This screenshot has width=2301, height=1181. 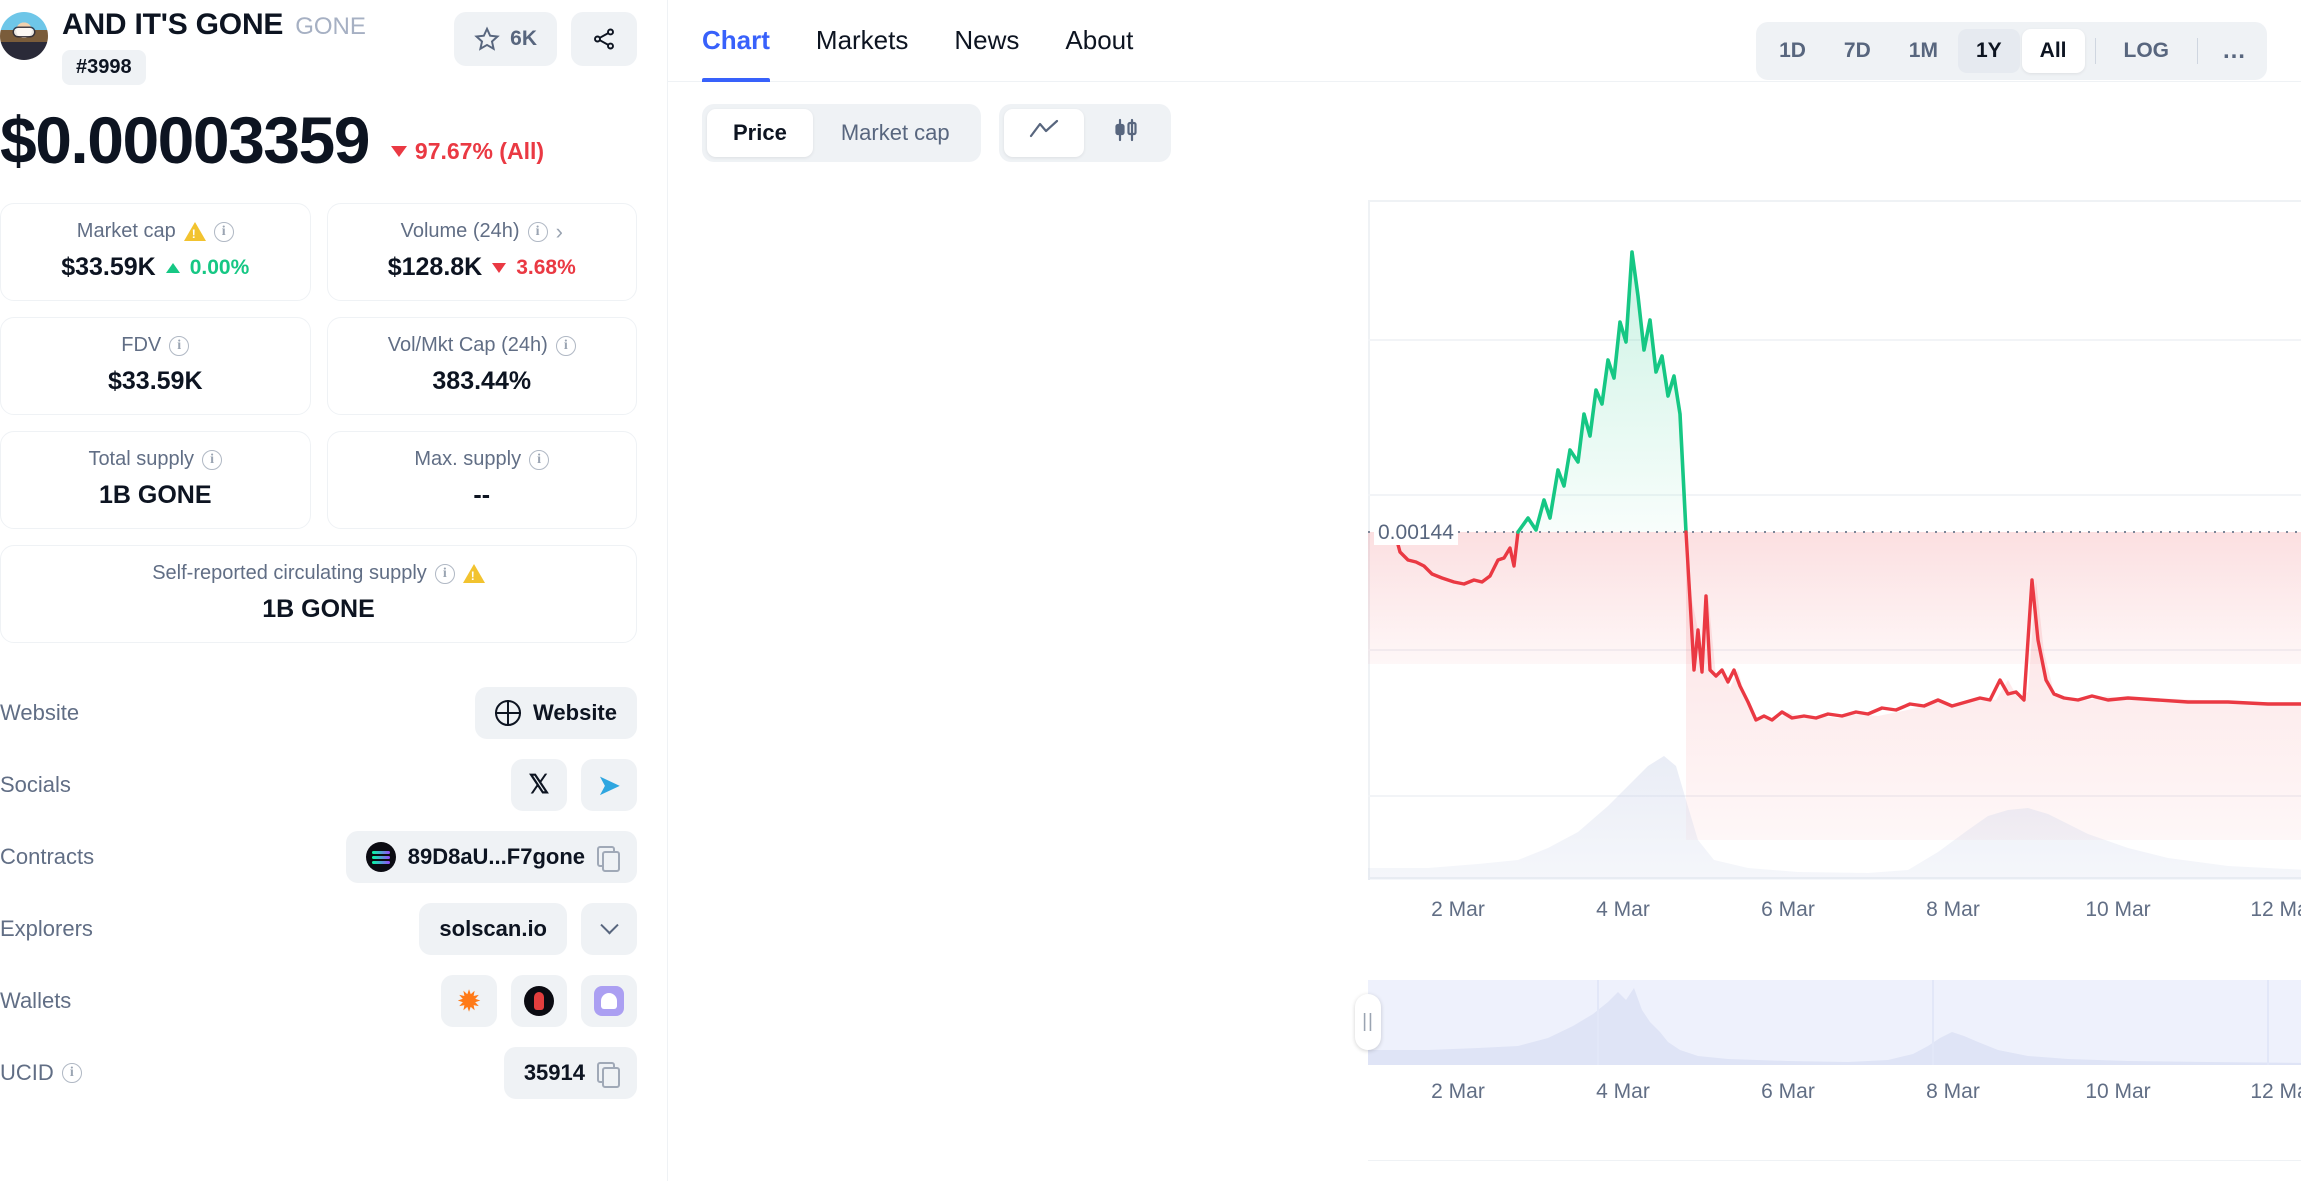 I want to click on divider, so click(x=2197, y=51).